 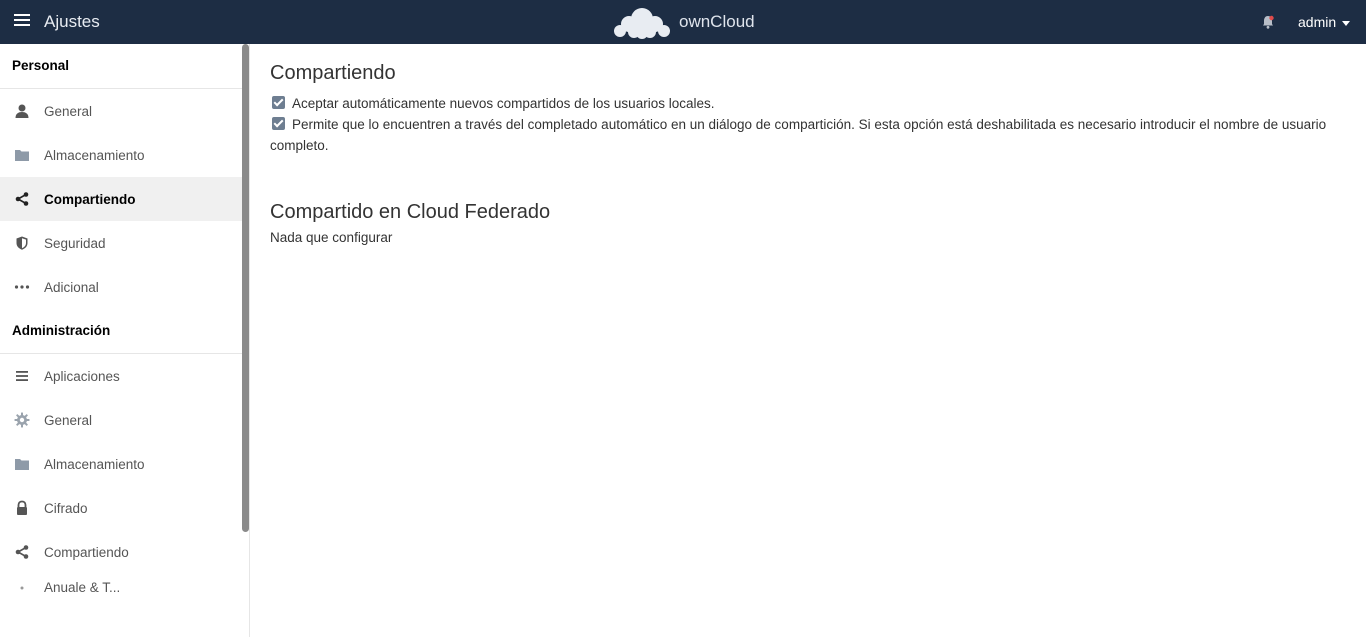 What do you see at coordinates (75, 243) in the screenshot?
I see `sidebar-item-label: Seguridad` at bounding box center [75, 243].